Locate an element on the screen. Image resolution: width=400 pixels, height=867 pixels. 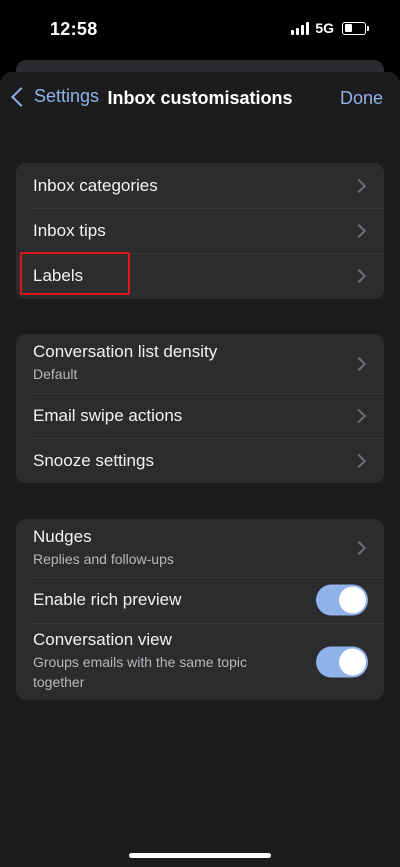
row-email-swipe-actions: Email swipe actions is located at coordinates (200, 415).